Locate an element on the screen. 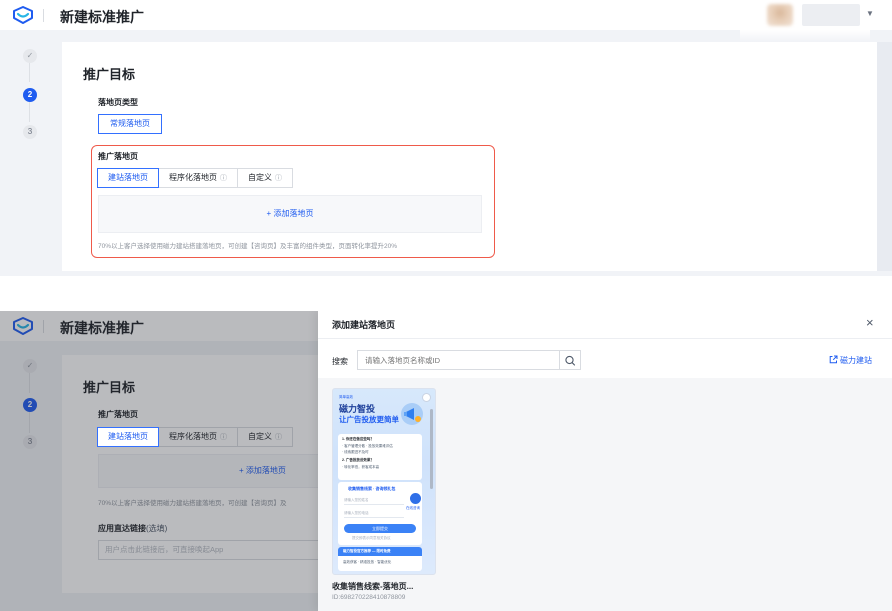  preview-footer-note: 提交即表示同意相关协议 is located at coordinates (371, 538).